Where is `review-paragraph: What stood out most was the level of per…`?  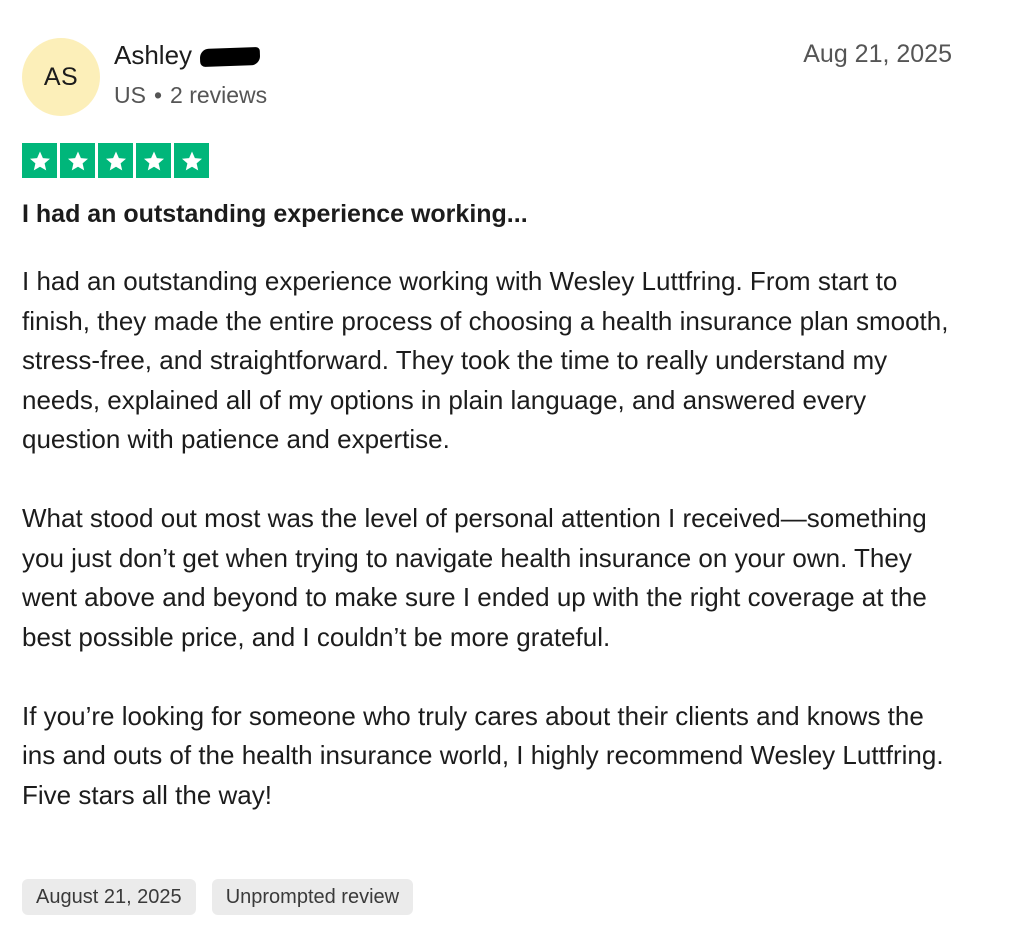 review-paragraph: What stood out most was the level of per… is located at coordinates (474, 577).